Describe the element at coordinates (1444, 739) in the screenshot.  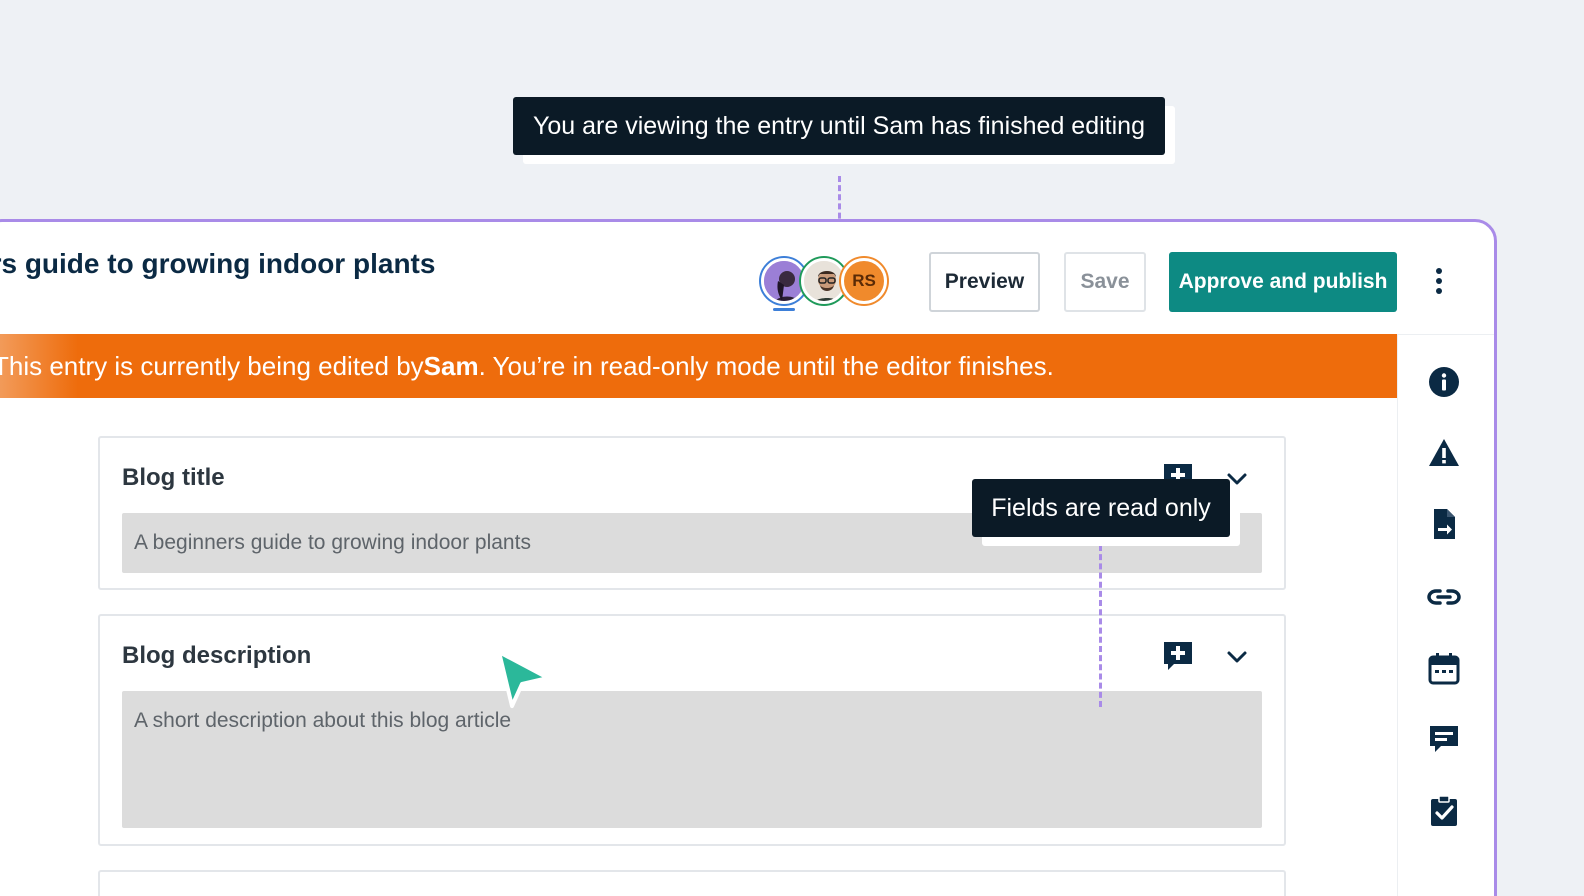
I see `comment-icon` at that location.